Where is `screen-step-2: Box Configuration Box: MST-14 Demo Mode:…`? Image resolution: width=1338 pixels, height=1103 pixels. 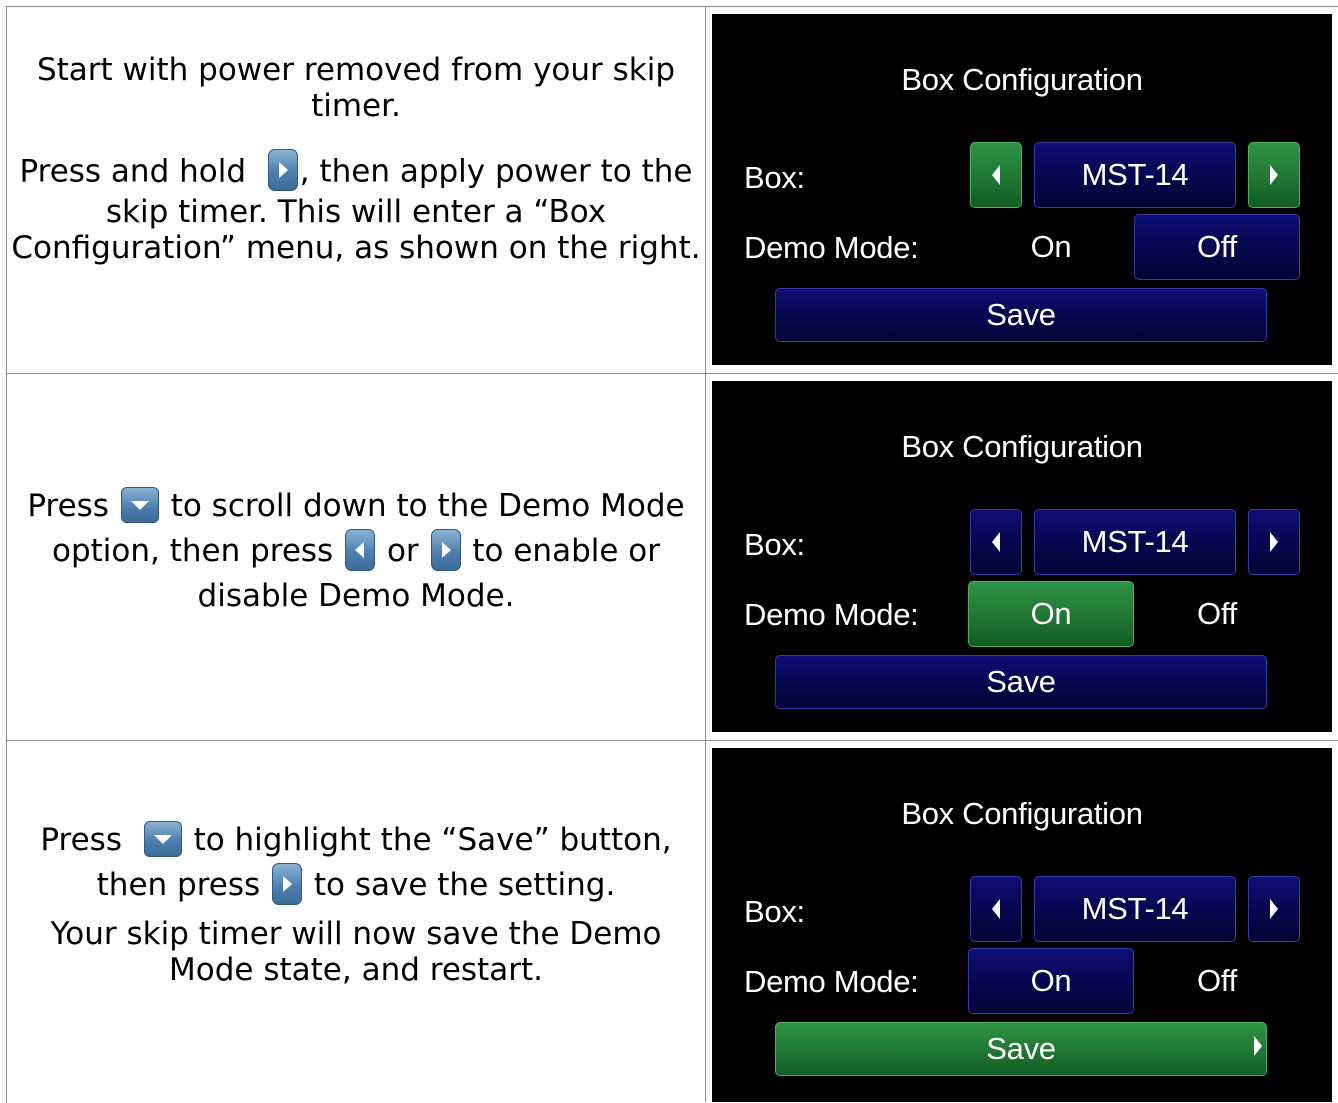 screen-step-2: Box Configuration Box: MST-14 Demo Mode:… is located at coordinates (1022, 556).